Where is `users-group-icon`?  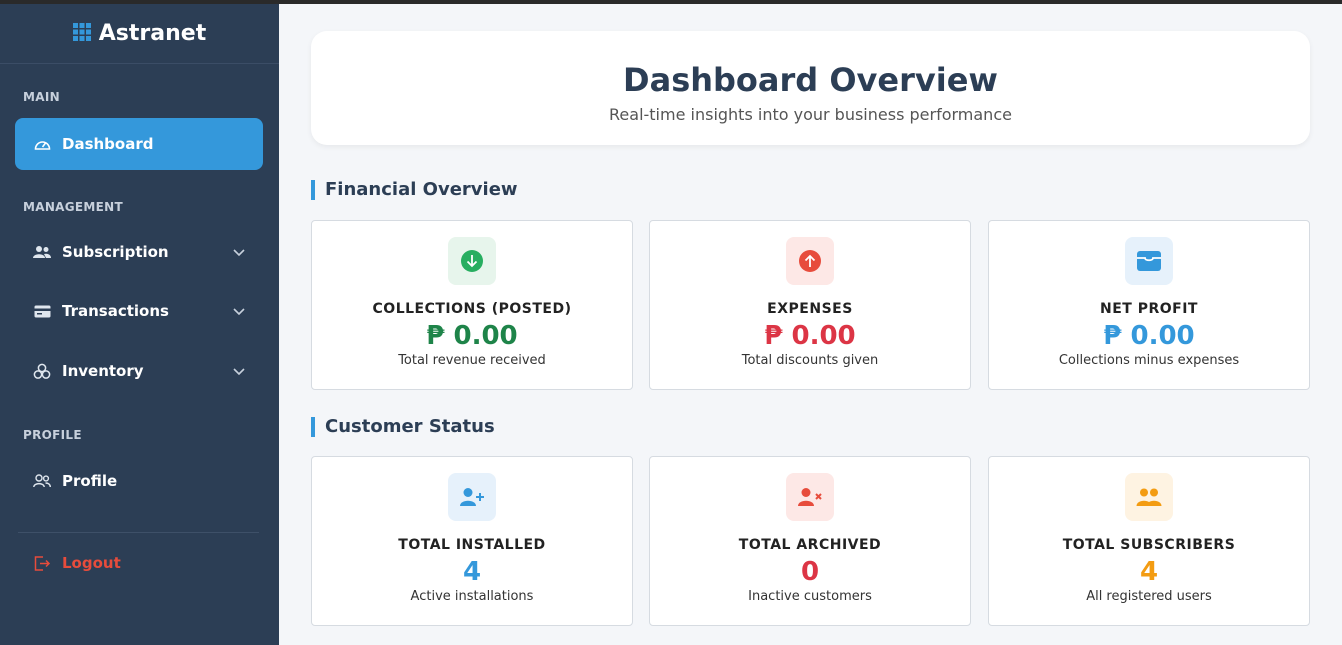 users-group-icon is located at coordinates (1149, 497).